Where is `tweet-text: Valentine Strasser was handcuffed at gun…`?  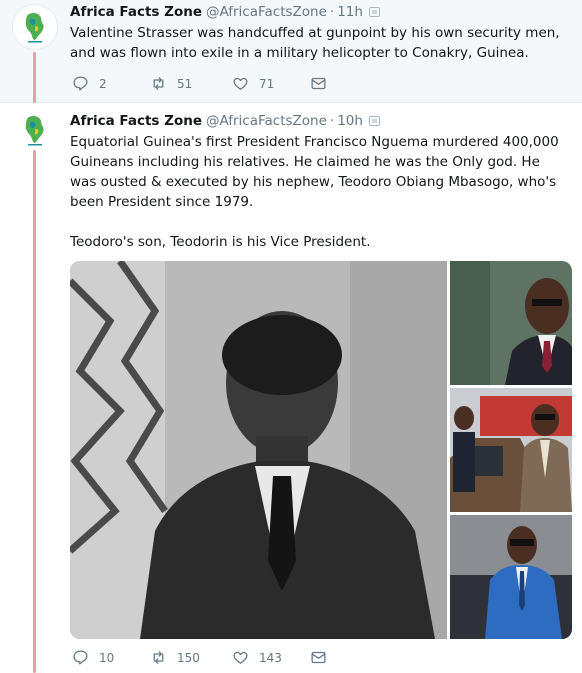 tweet-text: Valentine Strasser was handcuffed at gun… is located at coordinates (317, 43).